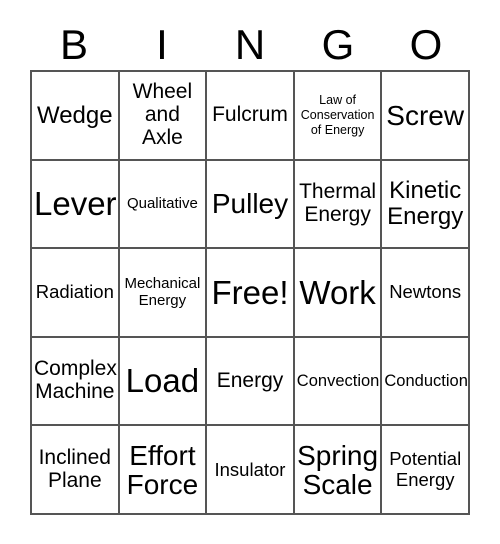 This screenshot has height=544, width=500. What do you see at coordinates (426, 44) in the screenshot?
I see `header-letter-o: O` at bounding box center [426, 44].